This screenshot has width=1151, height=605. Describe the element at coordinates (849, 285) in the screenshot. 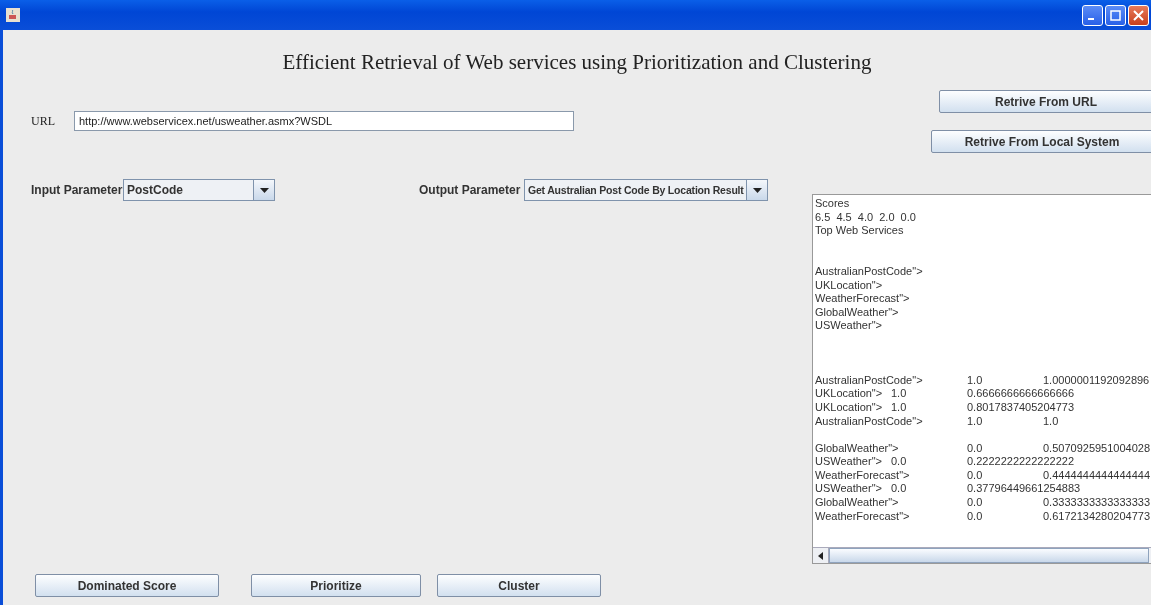

I see `results-line: UKLocation">` at that location.